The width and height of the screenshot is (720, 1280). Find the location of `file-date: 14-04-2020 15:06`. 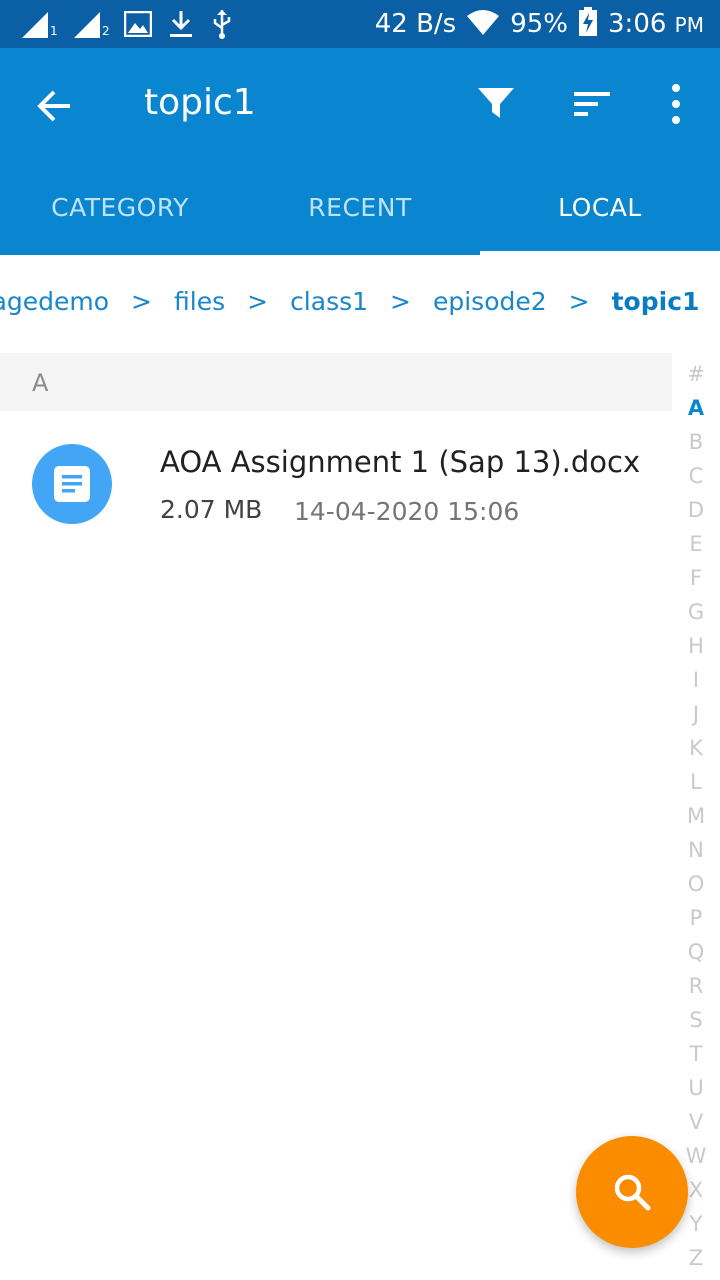

file-date: 14-04-2020 15:06 is located at coordinates (407, 511).